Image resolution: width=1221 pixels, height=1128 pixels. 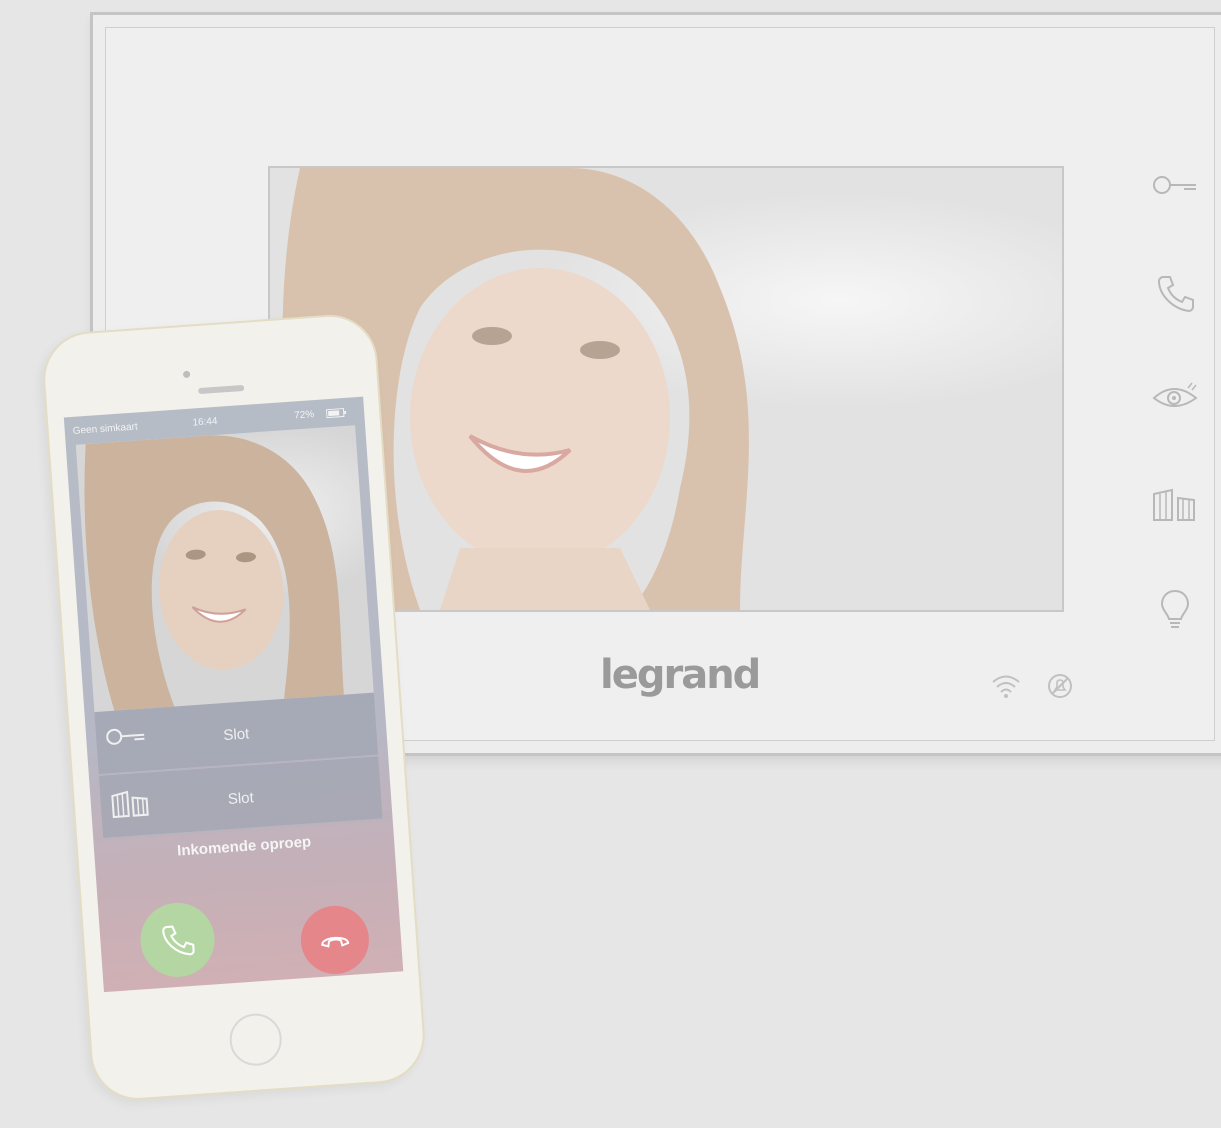 I want to click on unlock-door-label: Slot, so click(x=236, y=735).